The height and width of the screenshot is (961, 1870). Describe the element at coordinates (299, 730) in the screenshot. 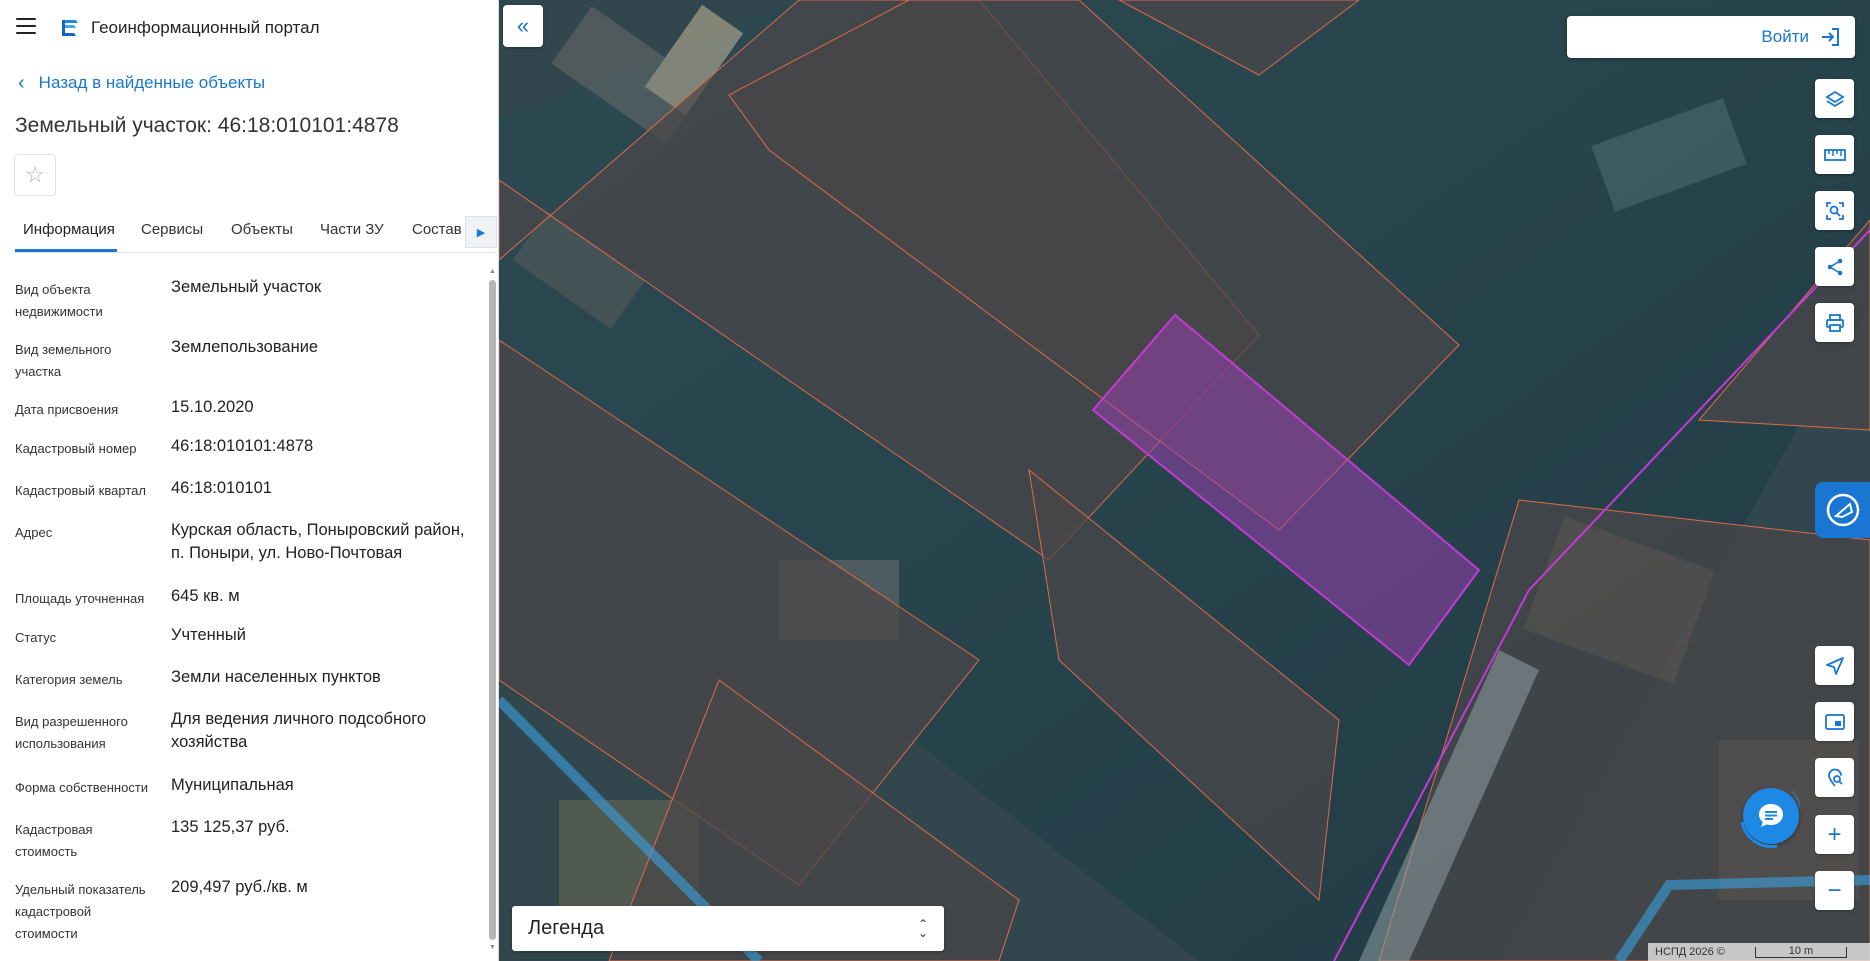

I see `property-value: Для ведения личного подсобного хозяйства` at that location.